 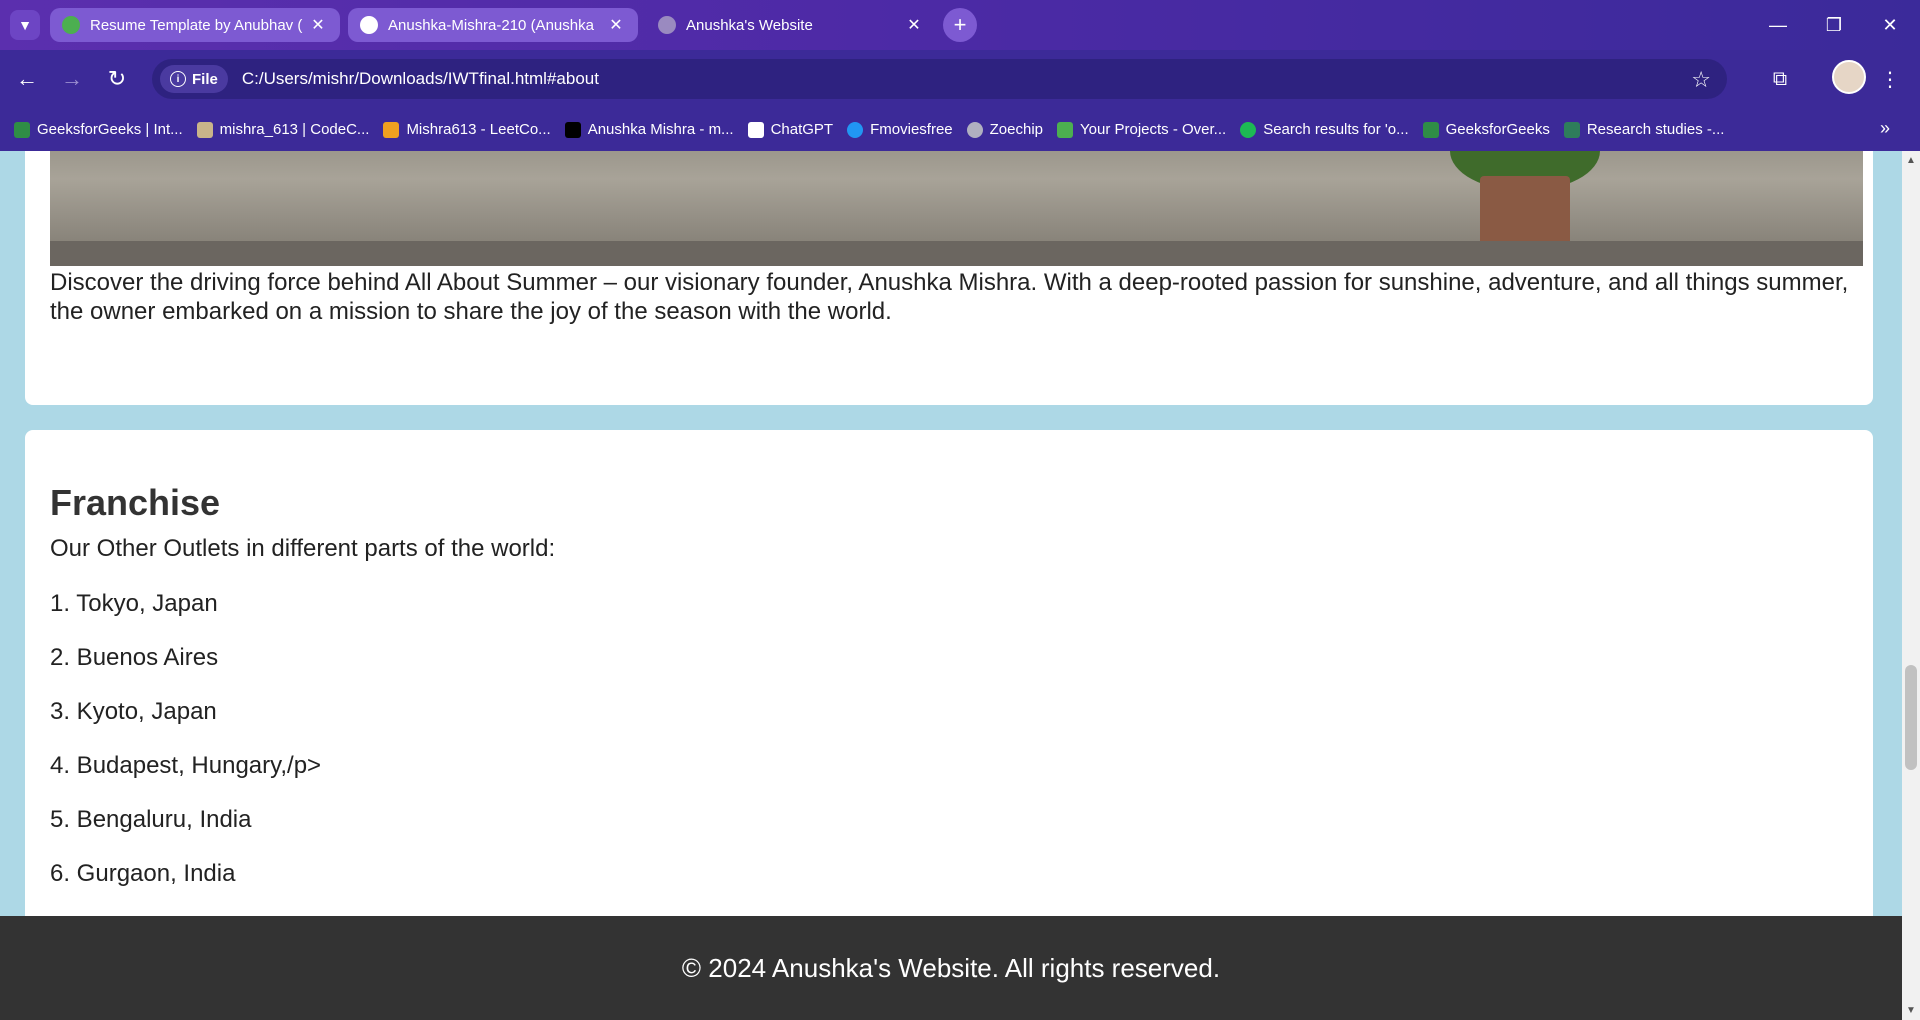 I want to click on leaf-icon, so click(x=1065, y=129).